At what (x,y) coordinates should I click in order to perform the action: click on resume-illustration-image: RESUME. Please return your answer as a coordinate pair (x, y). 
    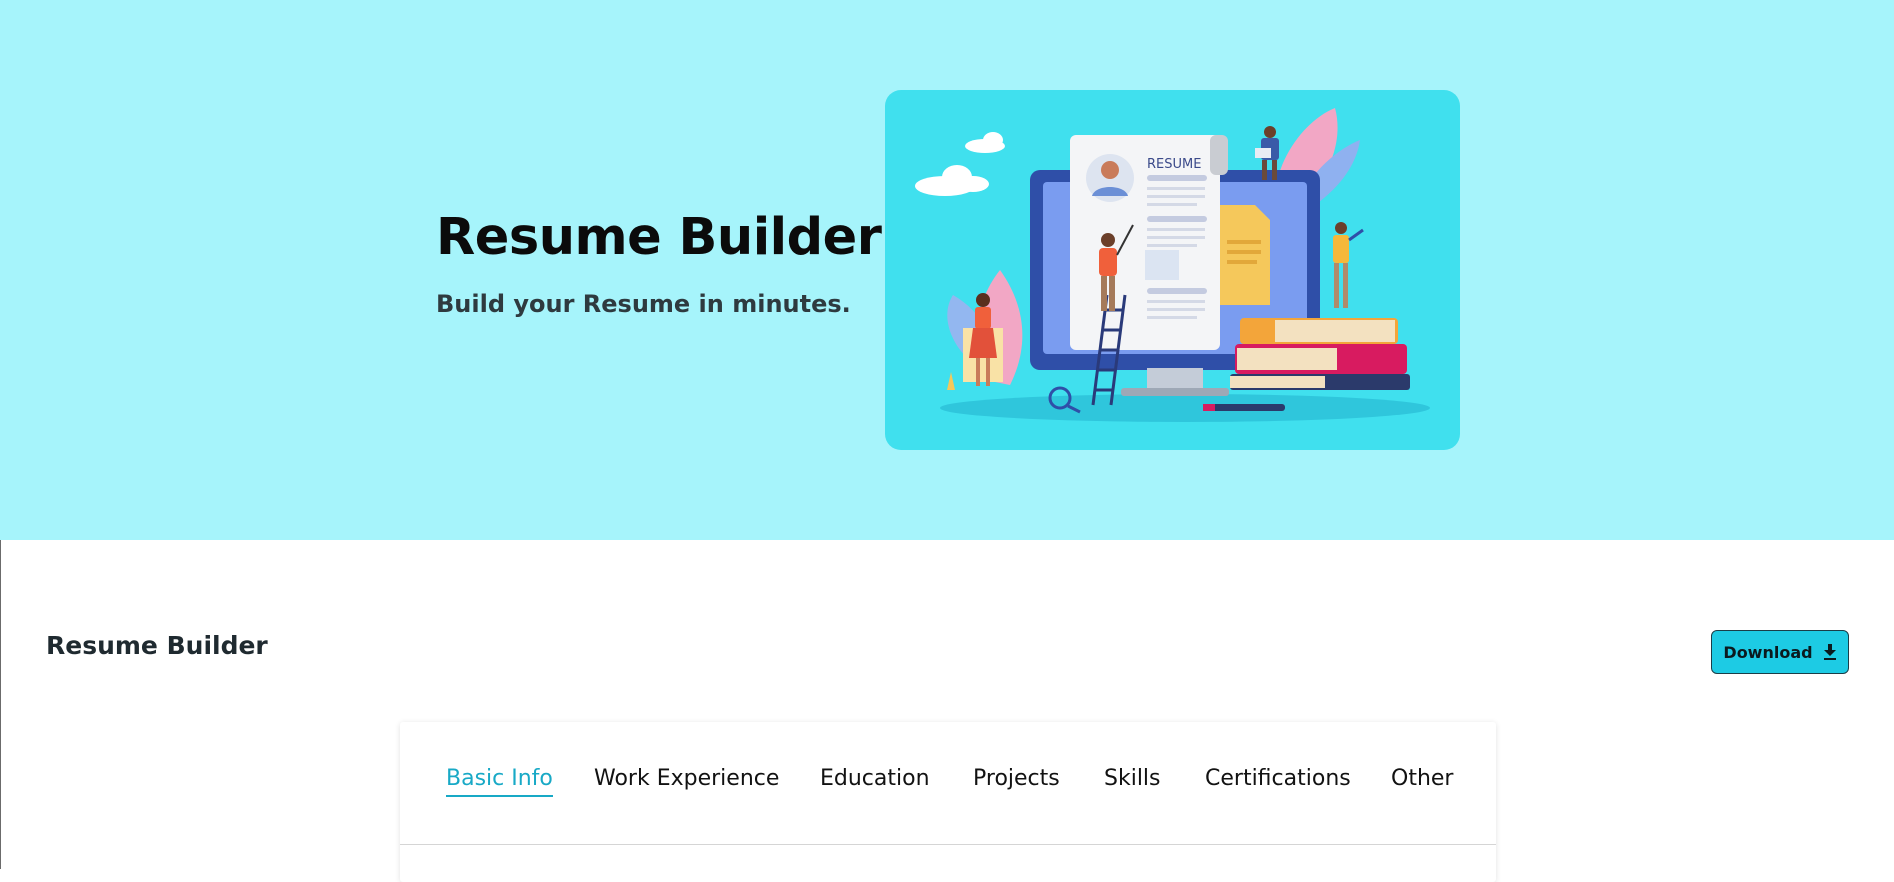
    Looking at the image, I should click on (1172, 265).